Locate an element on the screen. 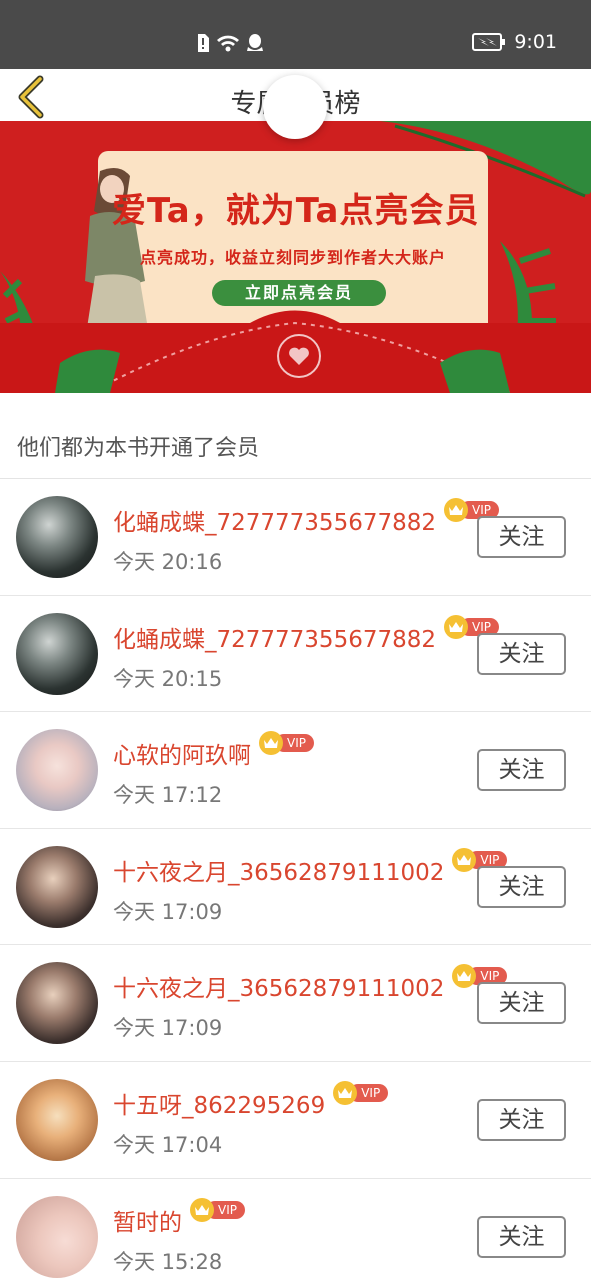 The width and height of the screenshot is (591, 1280). name-line: 暂时的 VIP is located at coordinates (179, 1217).